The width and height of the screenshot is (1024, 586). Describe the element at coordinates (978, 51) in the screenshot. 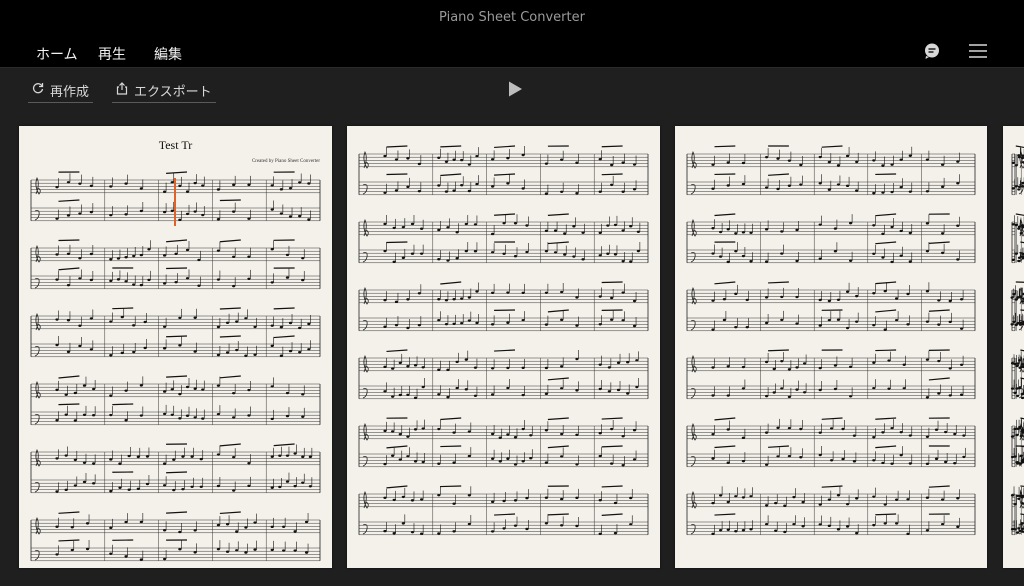

I see `menu-icon` at that location.